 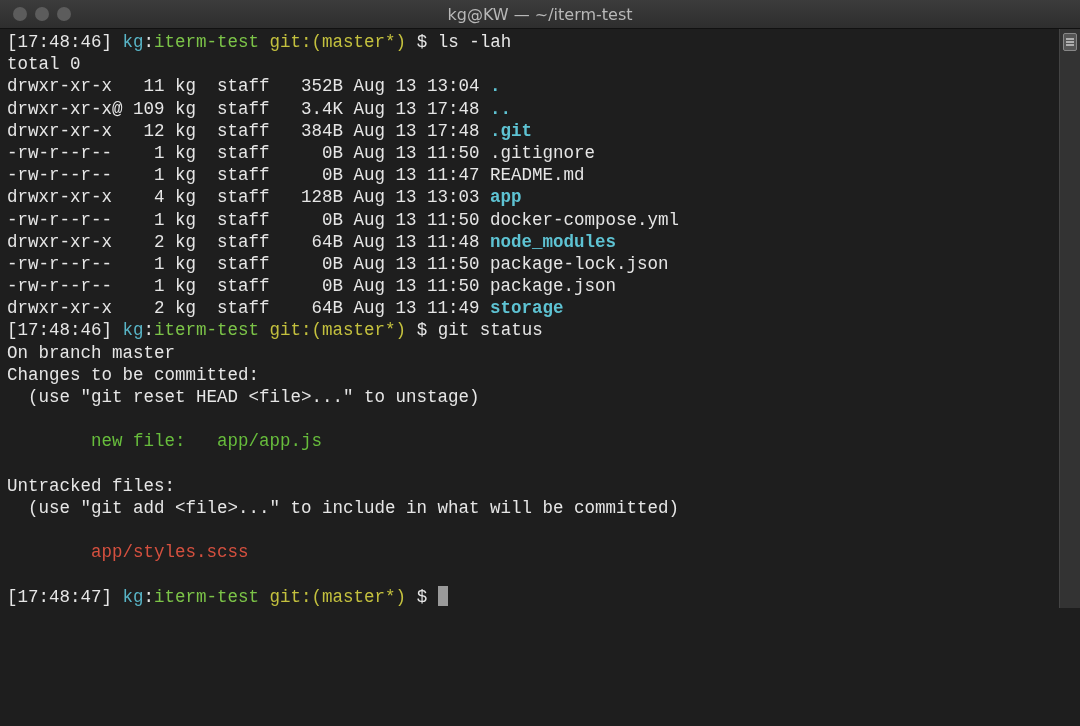 What do you see at coordinates (343, 219) in the screenshot?
I see `terminal-text: -rw-r--r-- 1 kg staff 0B Aug 13 11:50 docker-compose.yml` at bounding box center [343, 219].